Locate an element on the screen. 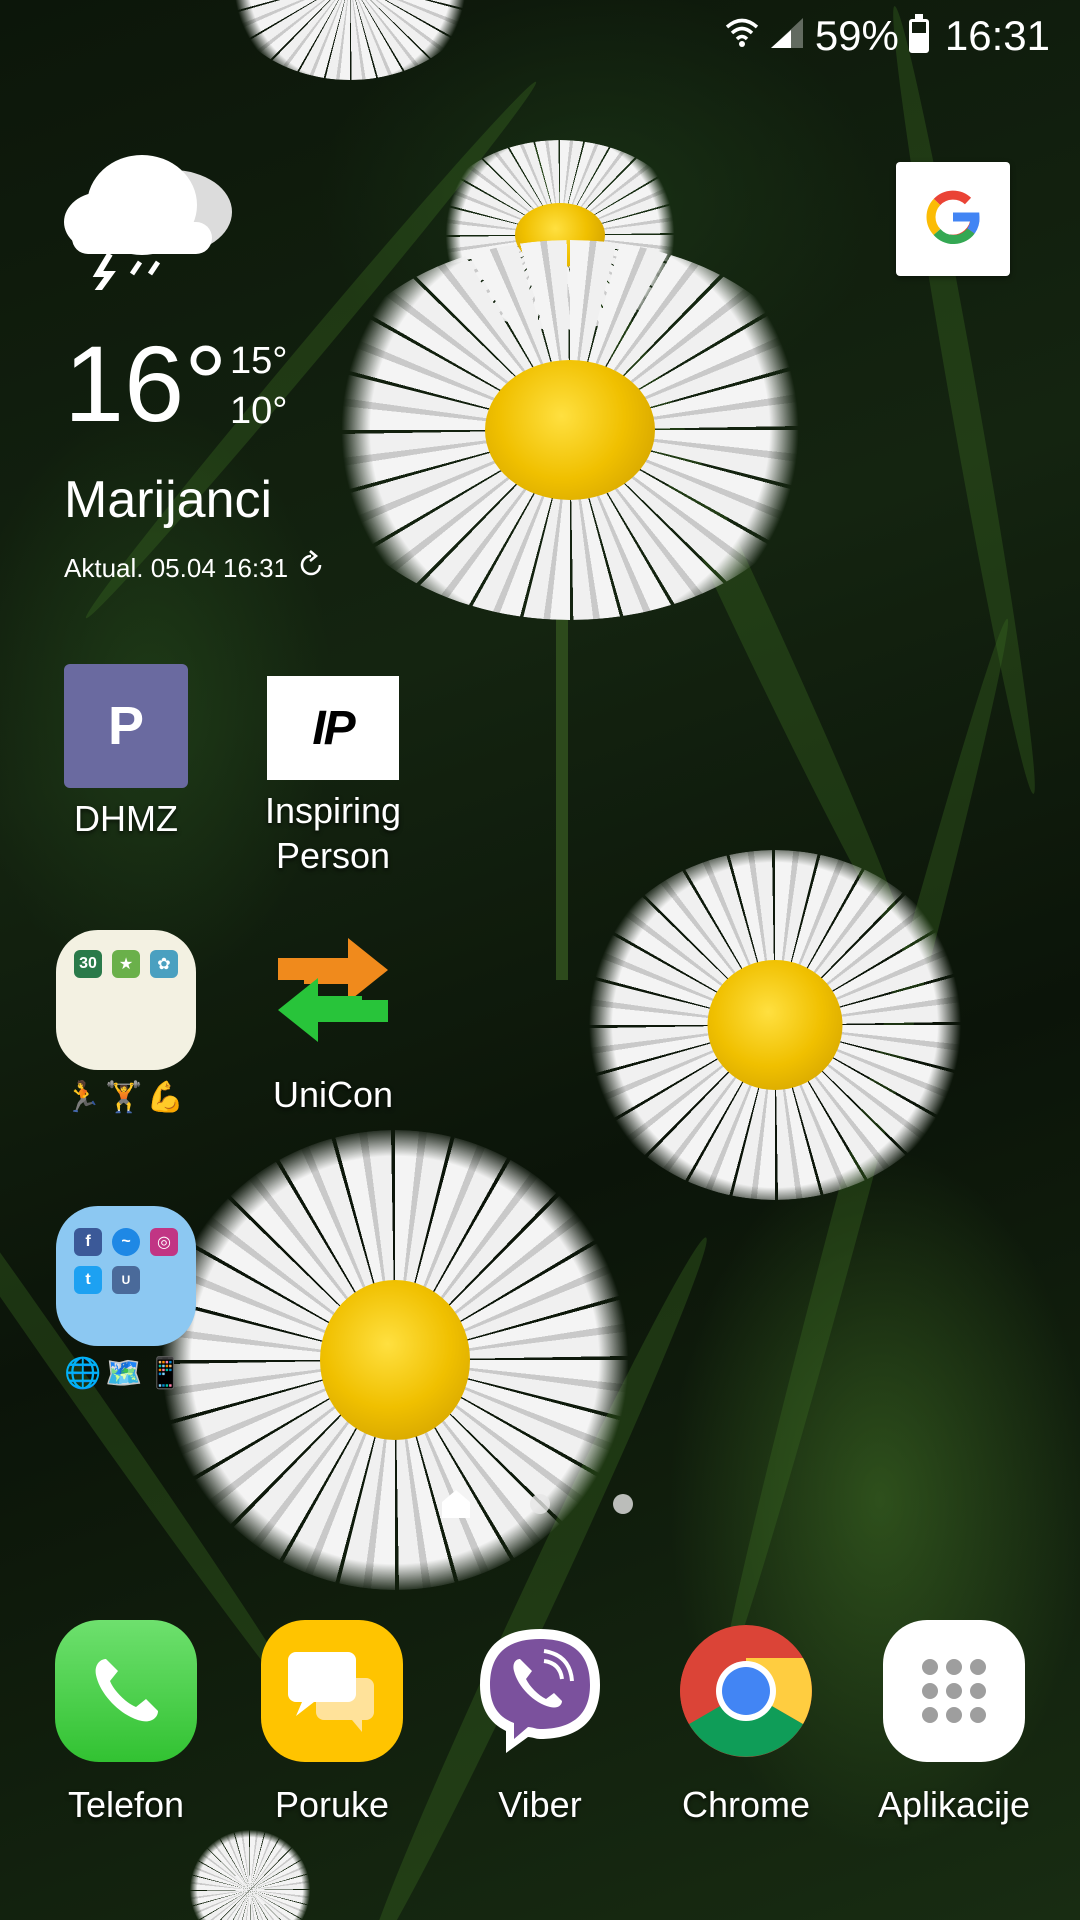 This screenshot has width=1080, height=1920. folder-name: 🌐🗺️📱 is located at coordinates (126, 1373).